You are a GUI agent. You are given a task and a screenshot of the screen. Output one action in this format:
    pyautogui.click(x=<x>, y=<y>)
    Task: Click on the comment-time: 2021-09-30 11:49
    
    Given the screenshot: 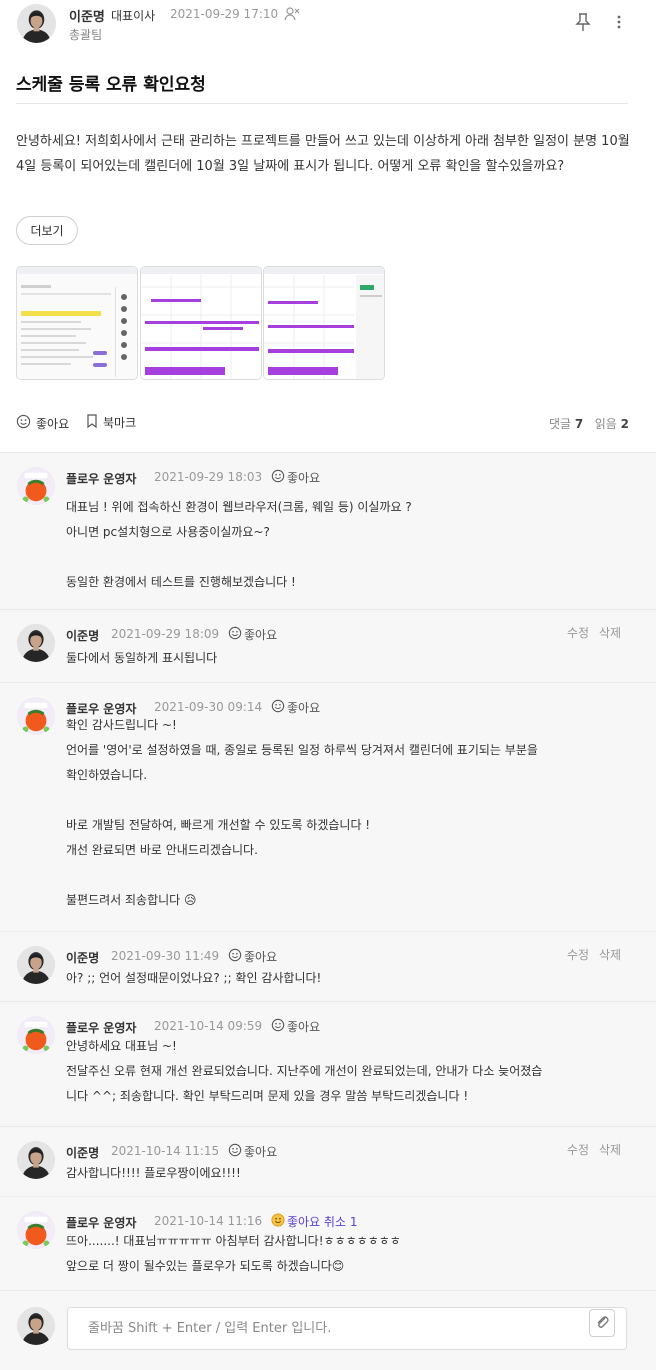 What is the action you would take?
    pyautogui.click(x=165, y=956)
    